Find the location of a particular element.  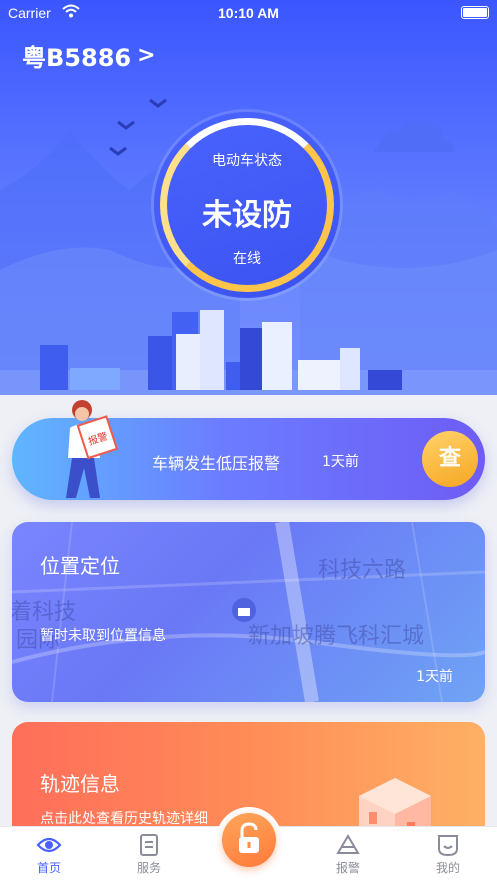

status-label: 电动车状态 is located at coordinates (247, 161).